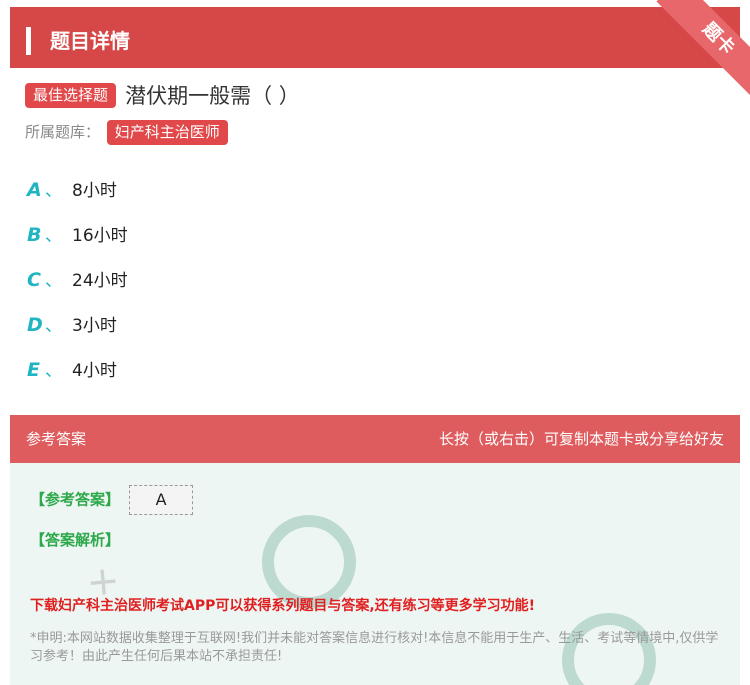 This screenshot has width=750, height=685. Describe the element at coordinates (90, 41) in the screenshot. I see `page-title: 题目详情` at that location.